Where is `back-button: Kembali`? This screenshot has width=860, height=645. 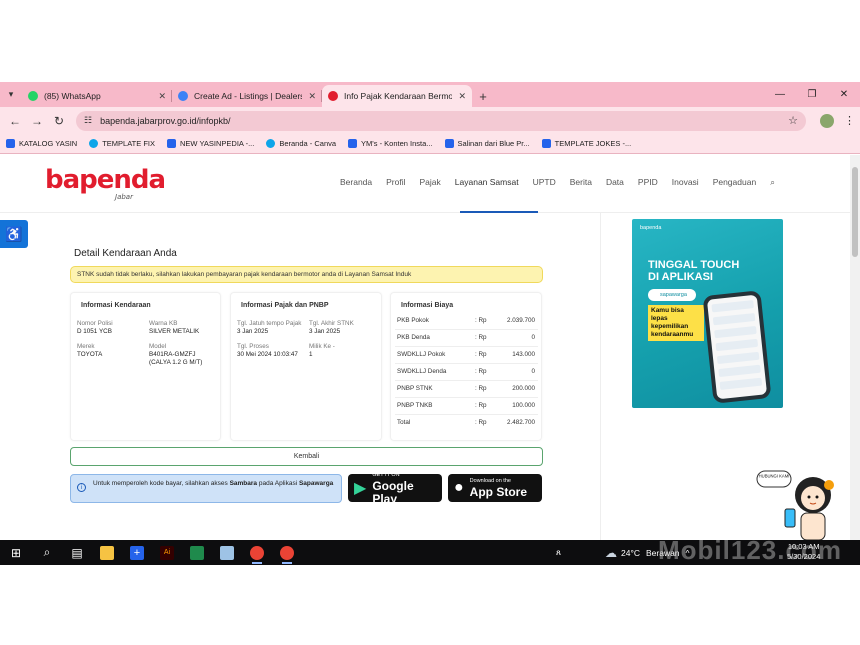 back-button: Kembali is located at coordinates (306, 456).